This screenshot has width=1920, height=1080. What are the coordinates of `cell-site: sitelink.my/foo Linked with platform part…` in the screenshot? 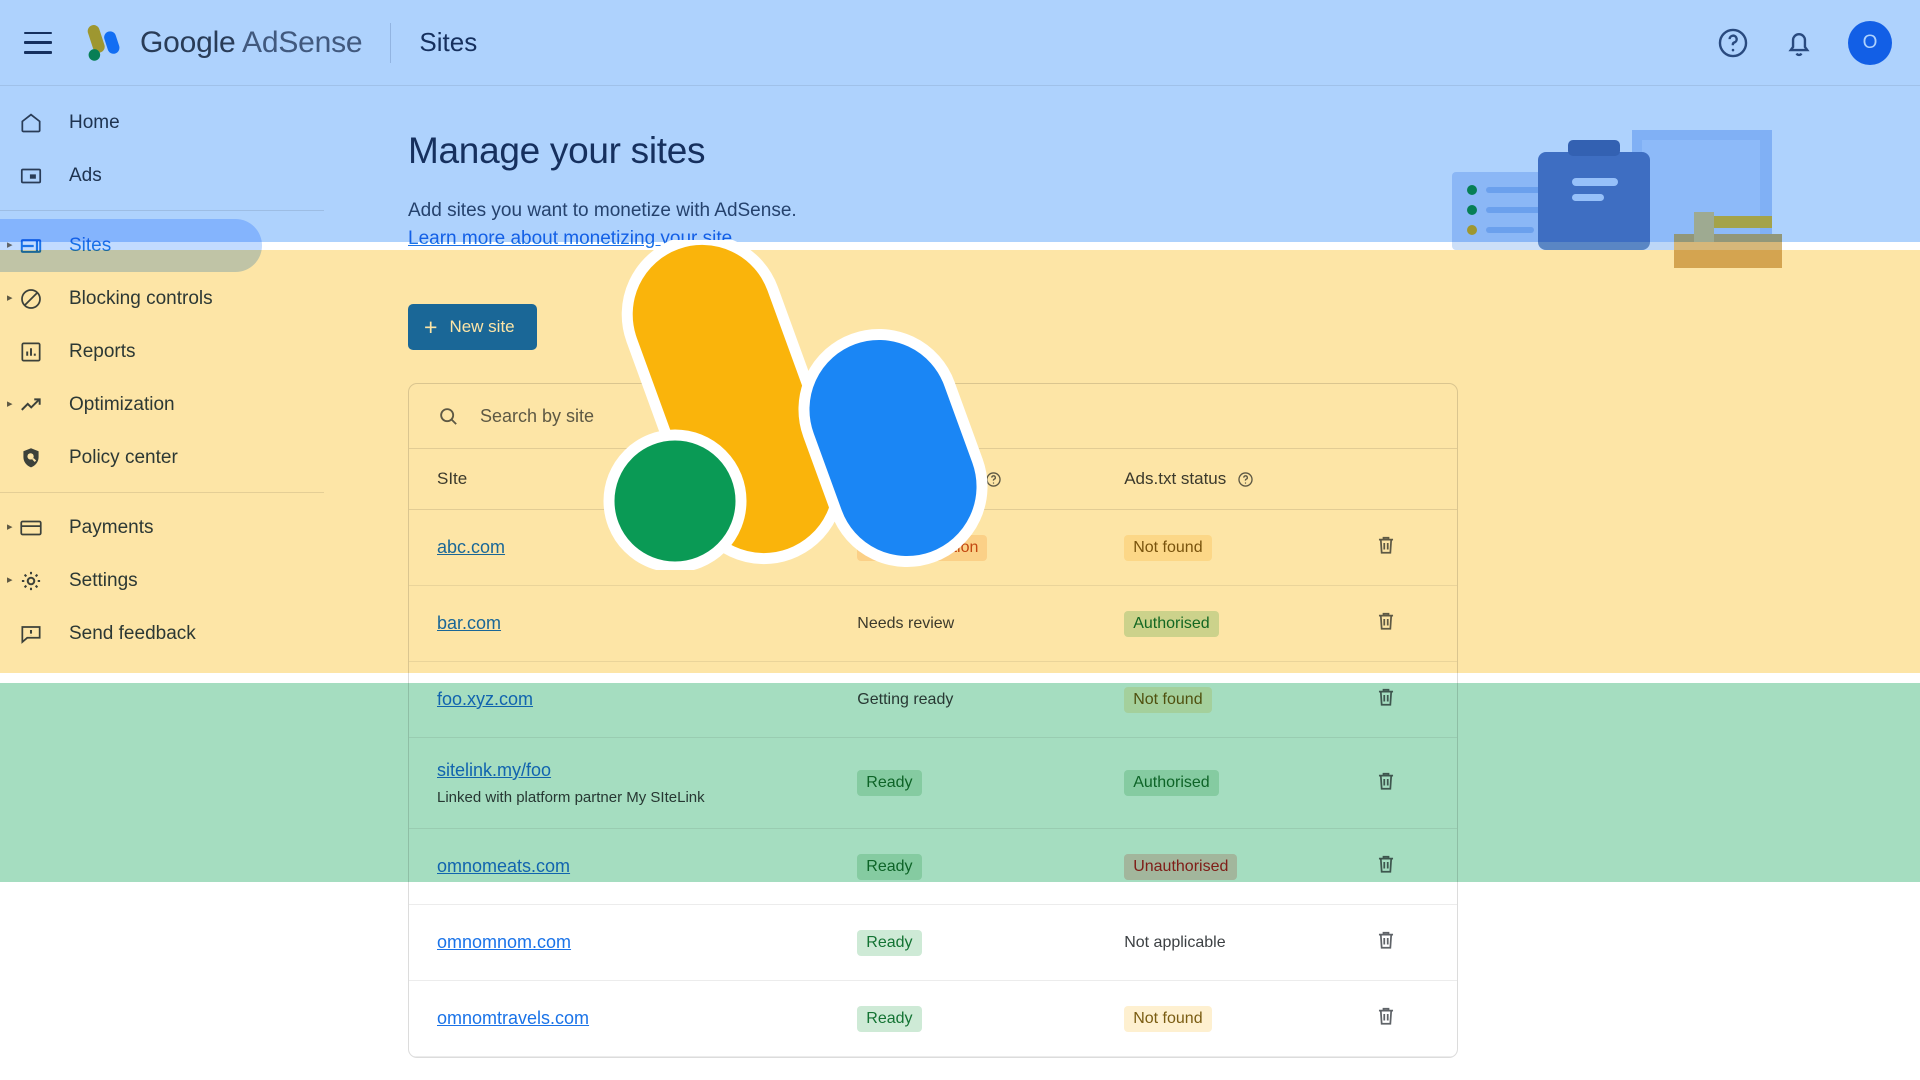 It's located at (633, 783).